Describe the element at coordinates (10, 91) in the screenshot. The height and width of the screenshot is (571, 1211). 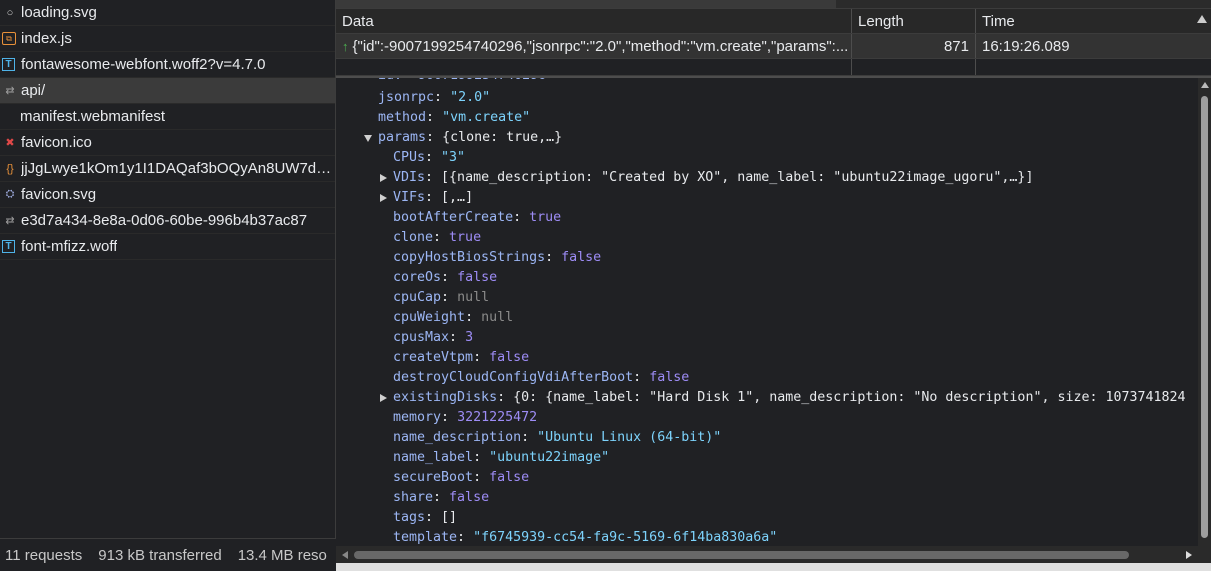
I see `websocket-icon: ⇄` at that location.